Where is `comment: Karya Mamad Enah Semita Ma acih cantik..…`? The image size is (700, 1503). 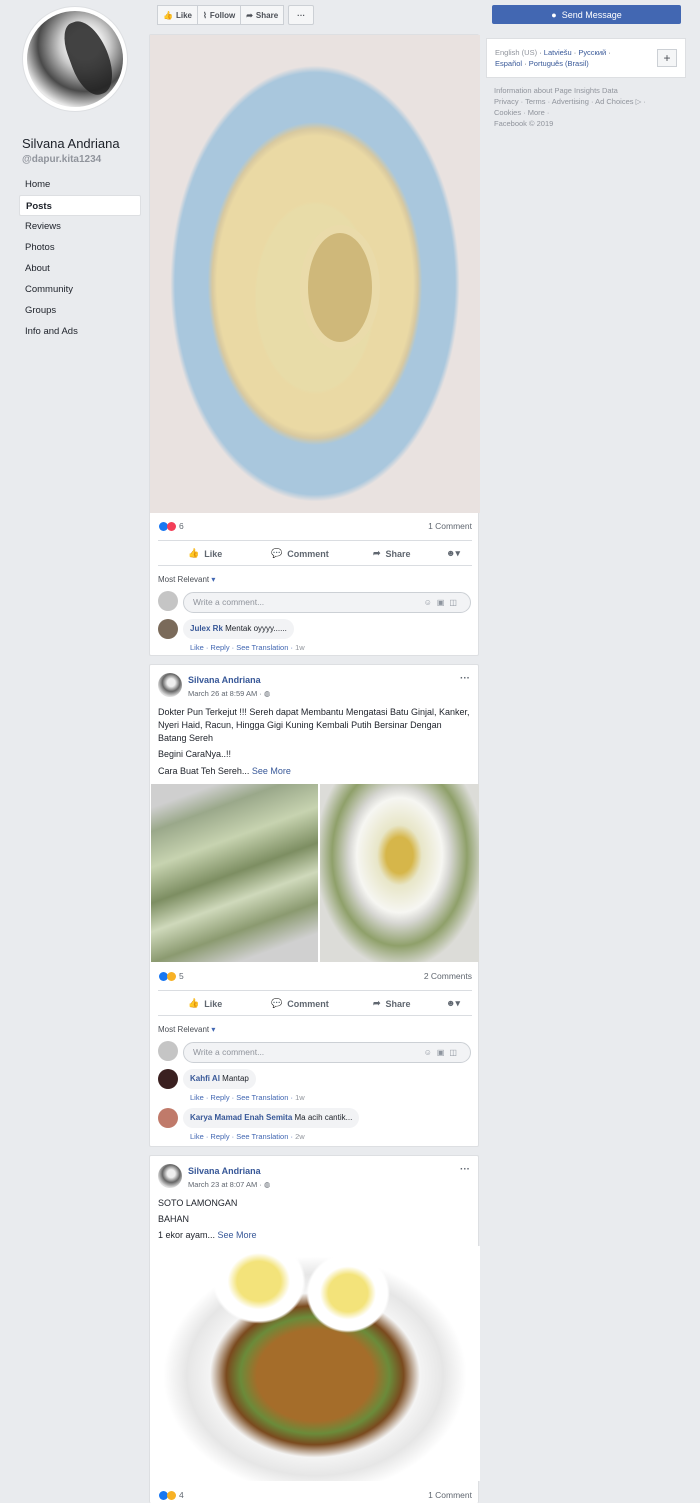 comment: Karya Mamad Enah Semita Ma acih cantik..… is located at coordinates (315, 1126).